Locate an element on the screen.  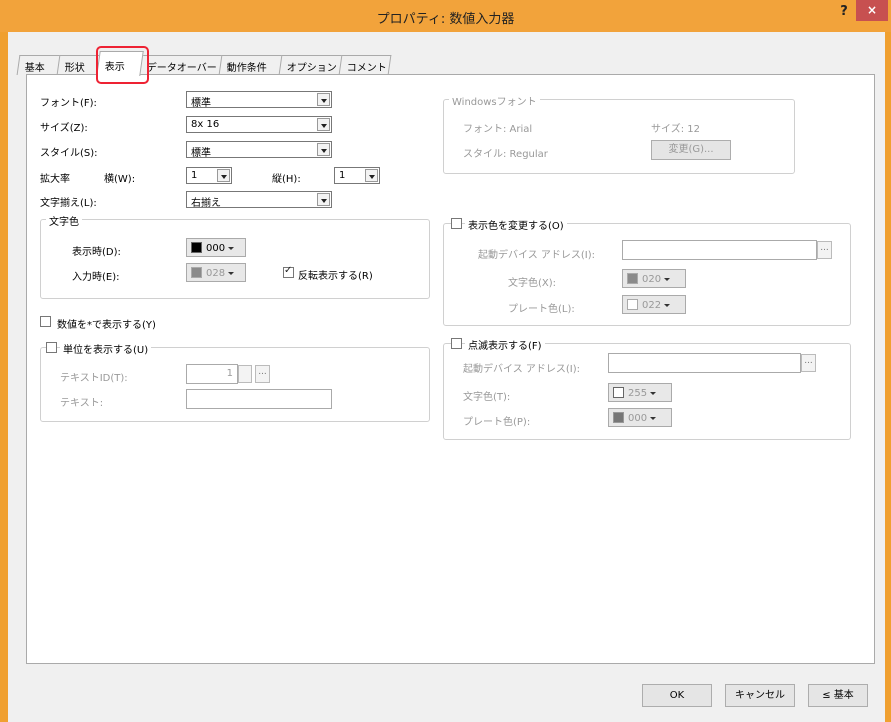
highlight-annotation is located at coordinates (122, 65).